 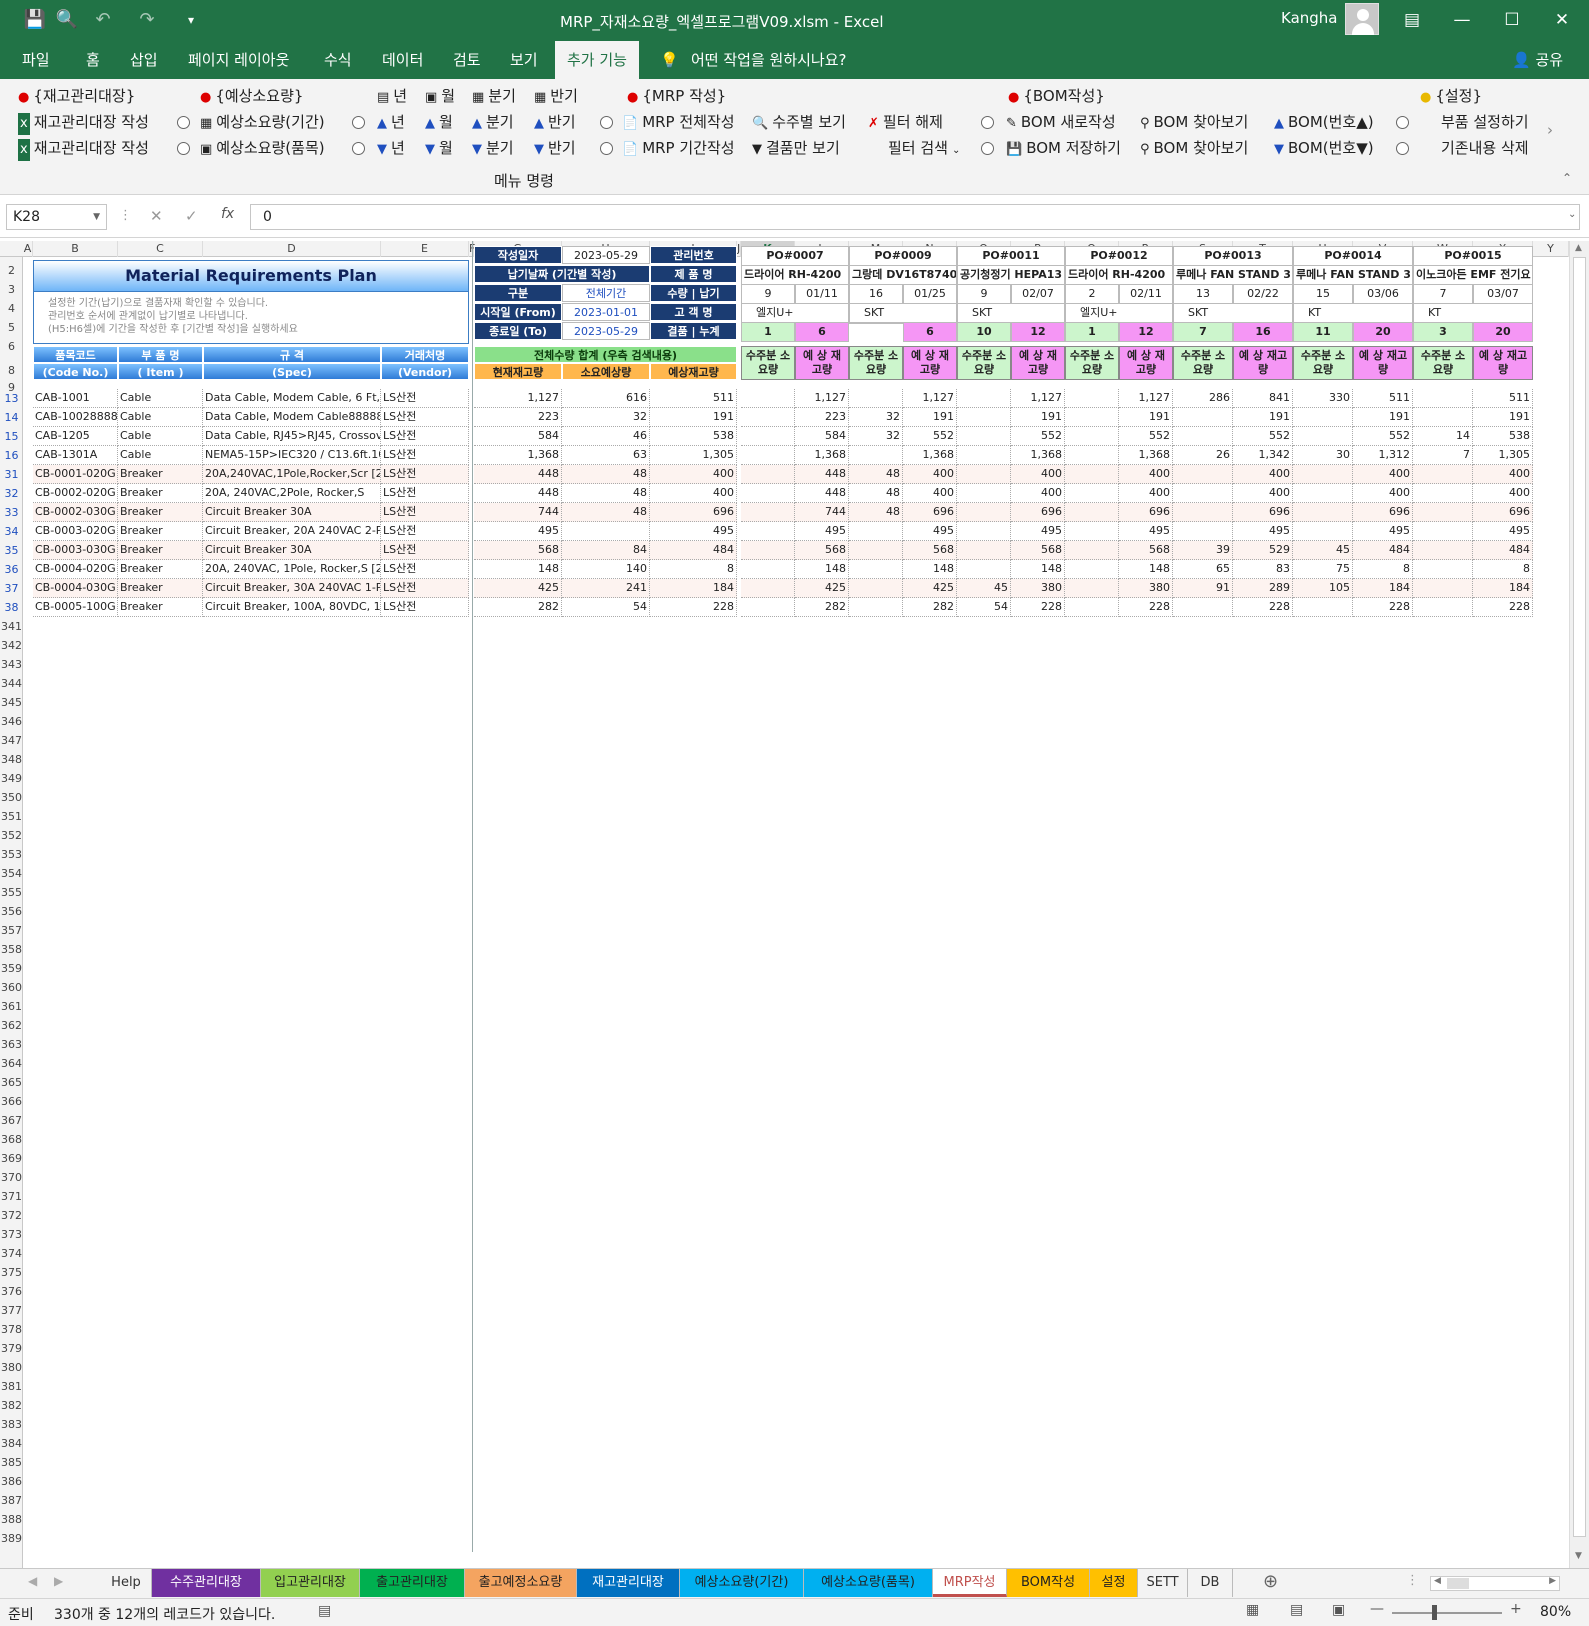 What do you see at coordinates (11, 346) in the screenshot?
I see `row-header: 6` at bounding box center [11, 346].